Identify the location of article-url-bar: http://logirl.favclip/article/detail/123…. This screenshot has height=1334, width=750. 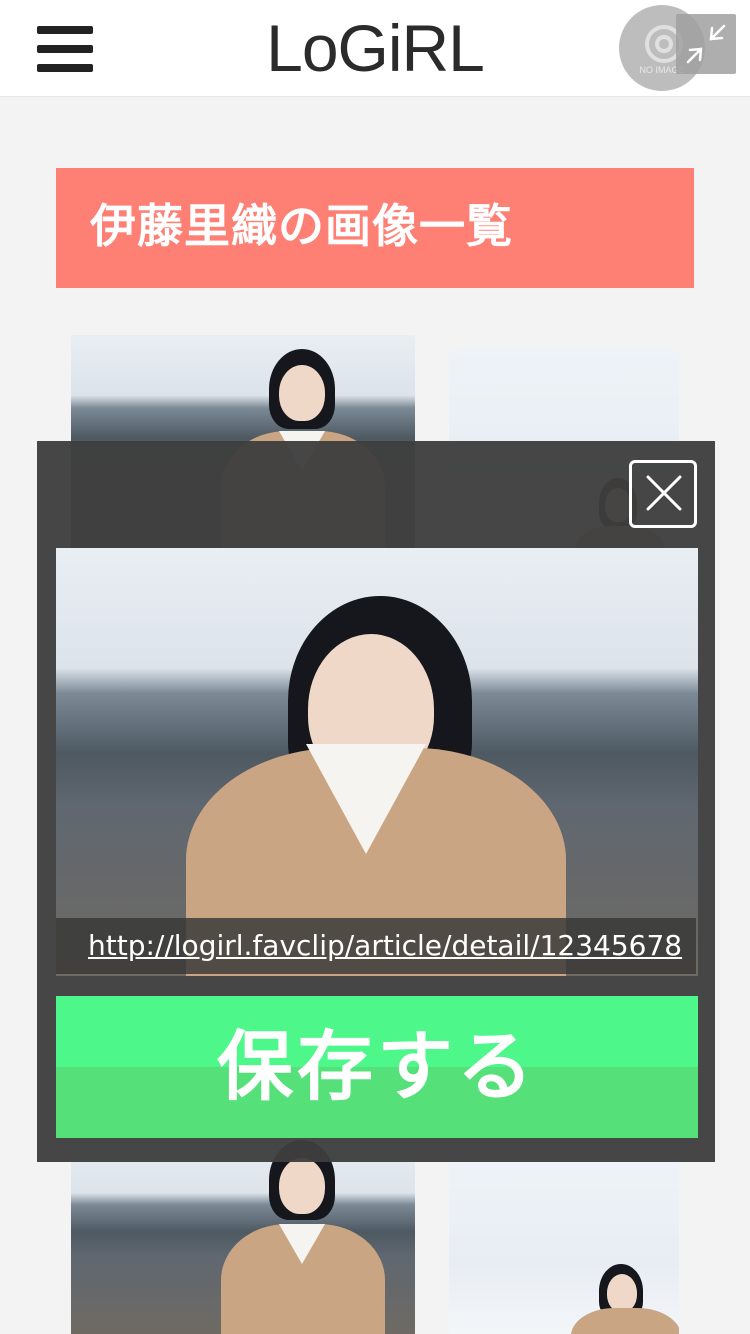
(376, 946).